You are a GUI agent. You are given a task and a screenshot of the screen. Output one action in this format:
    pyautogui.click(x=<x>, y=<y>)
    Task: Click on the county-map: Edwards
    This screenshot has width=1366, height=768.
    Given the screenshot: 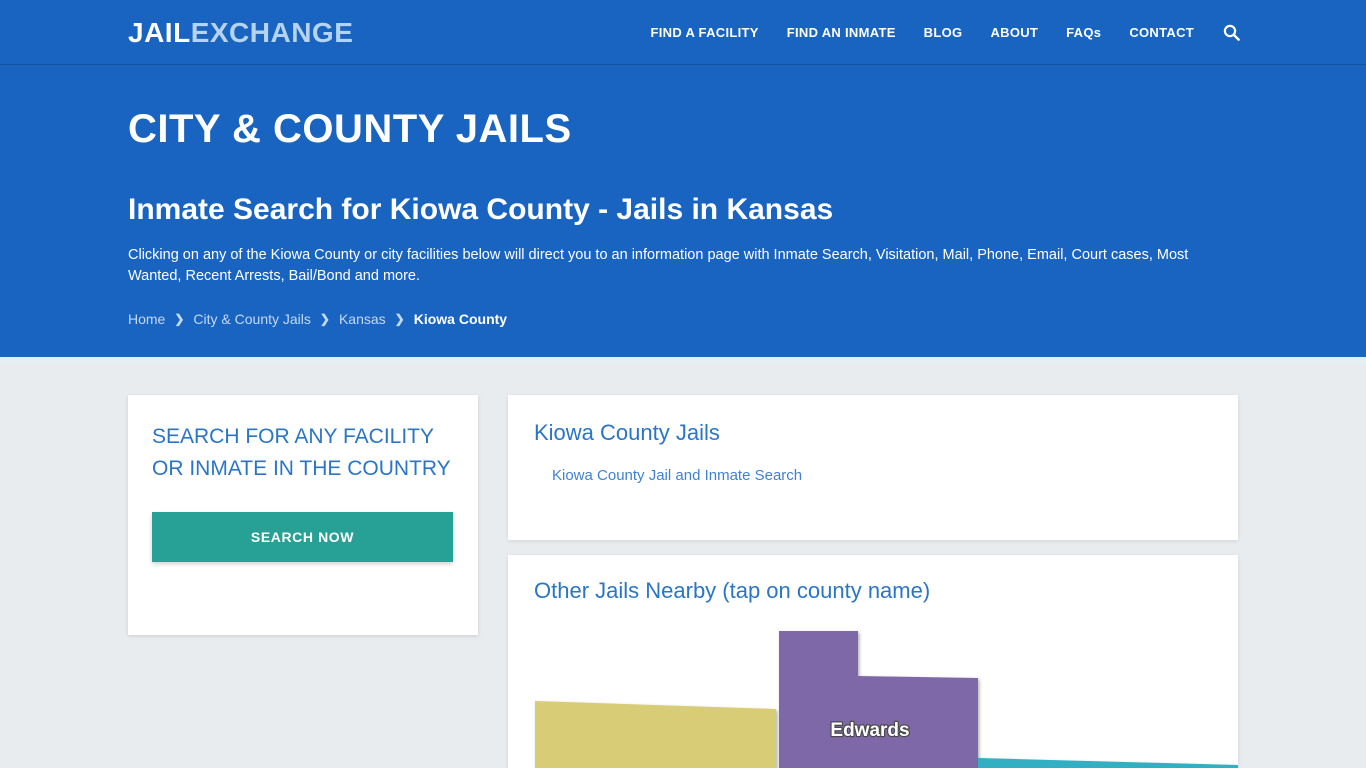 What is the action you would take?
    pyautogui.click(x=873, y=690)
    